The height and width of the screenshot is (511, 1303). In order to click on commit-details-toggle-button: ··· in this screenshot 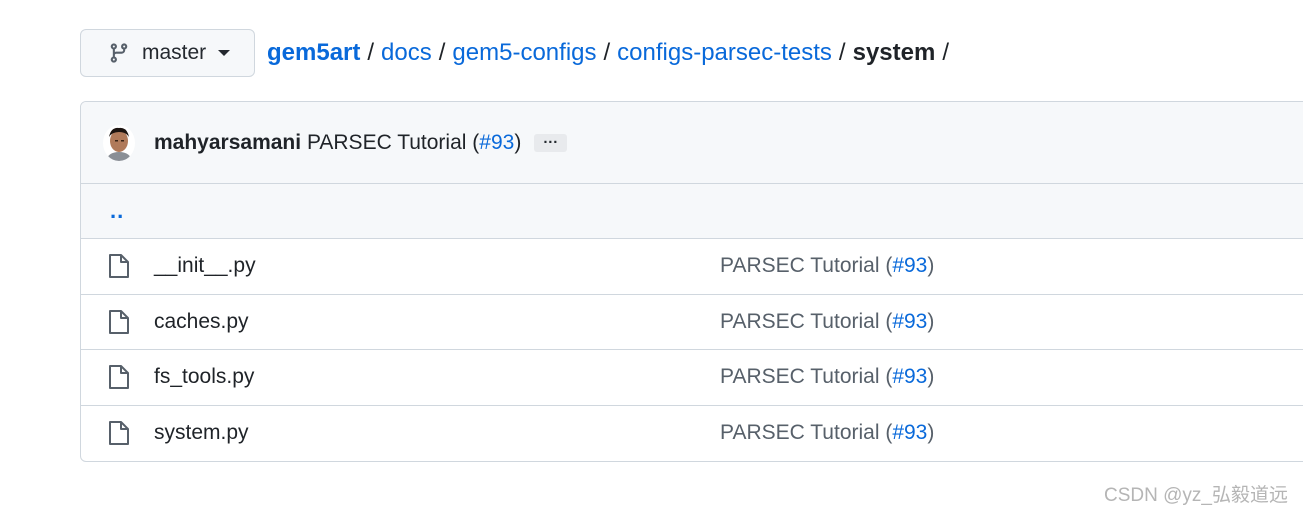, I will do `click(551, 142)`.